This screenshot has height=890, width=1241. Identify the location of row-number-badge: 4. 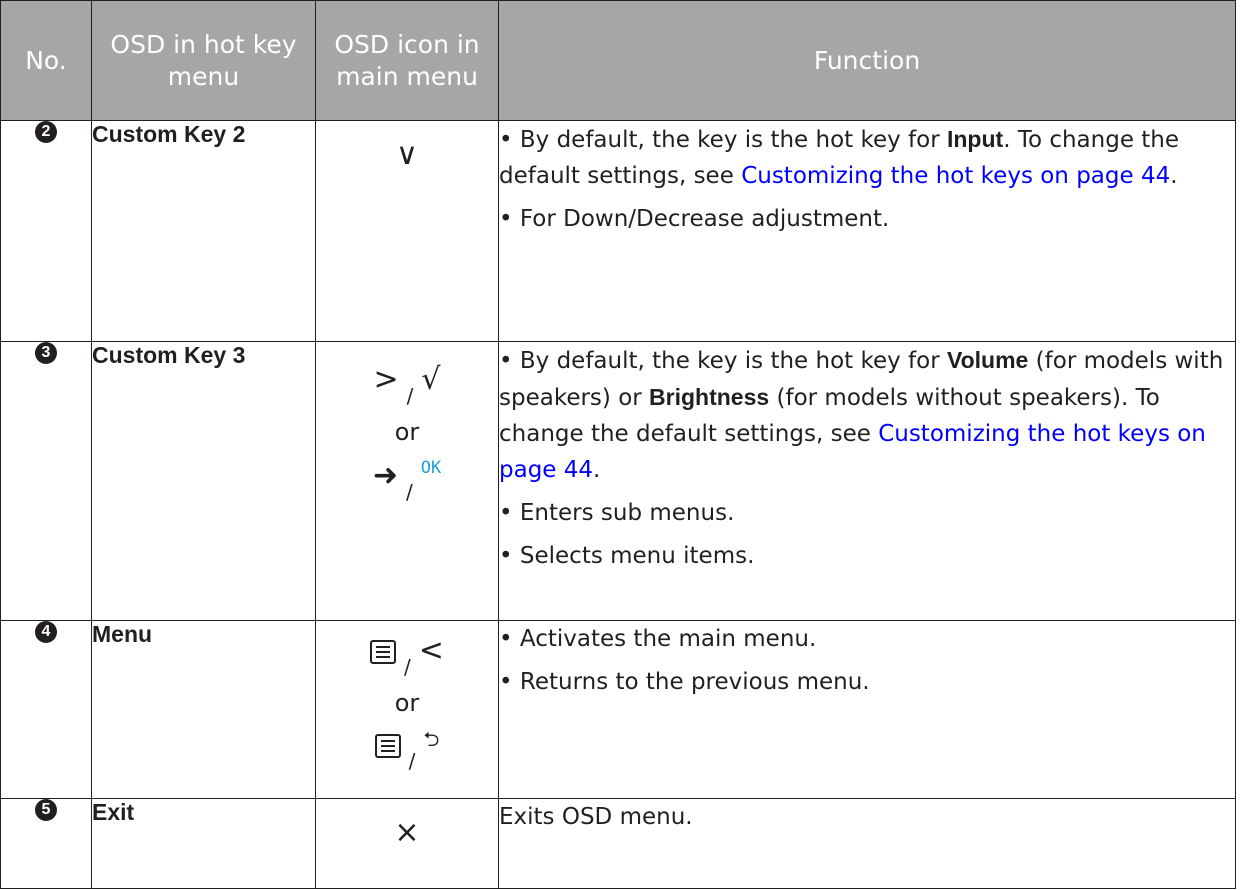
(46, 632).